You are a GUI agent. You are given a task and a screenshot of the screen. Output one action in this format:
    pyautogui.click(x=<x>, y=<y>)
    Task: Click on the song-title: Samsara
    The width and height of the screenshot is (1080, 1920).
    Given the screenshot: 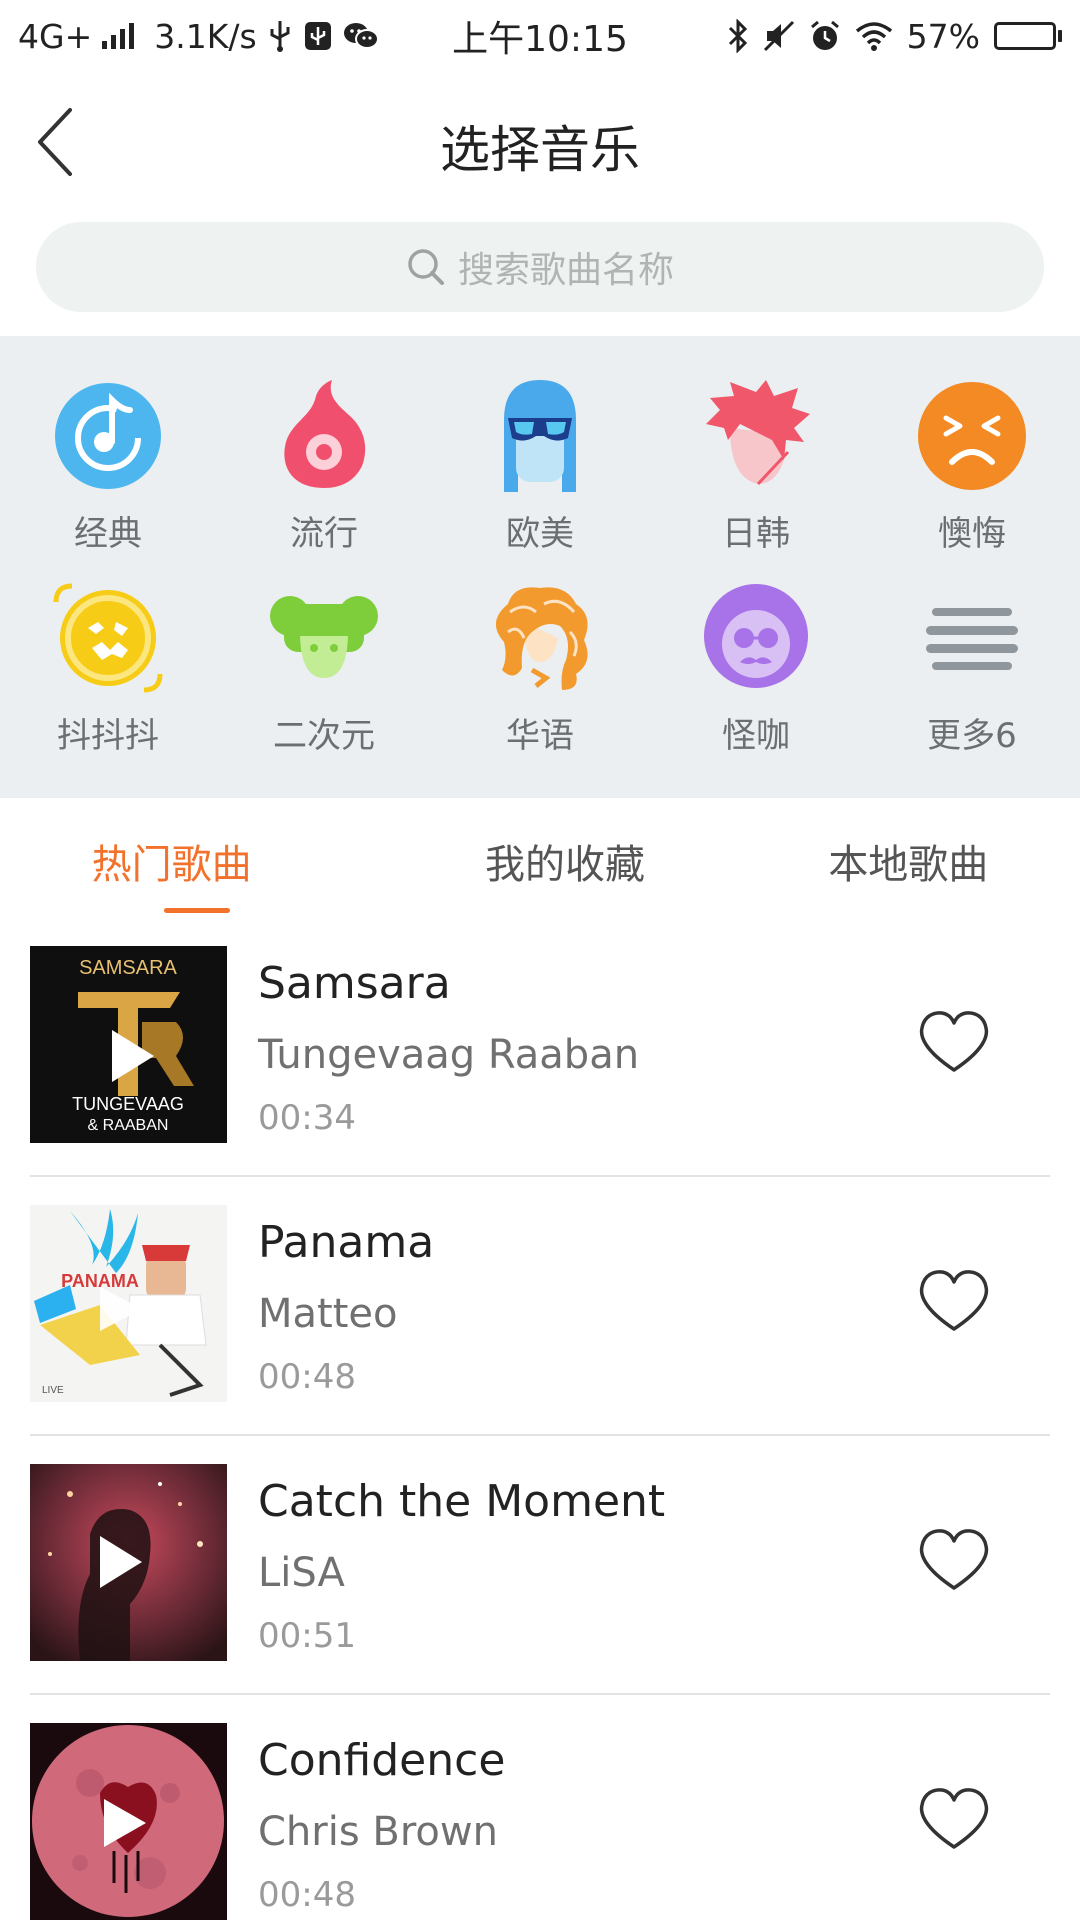 What is the action you would take?
    pyautogui.click(x=354, y=983)
    